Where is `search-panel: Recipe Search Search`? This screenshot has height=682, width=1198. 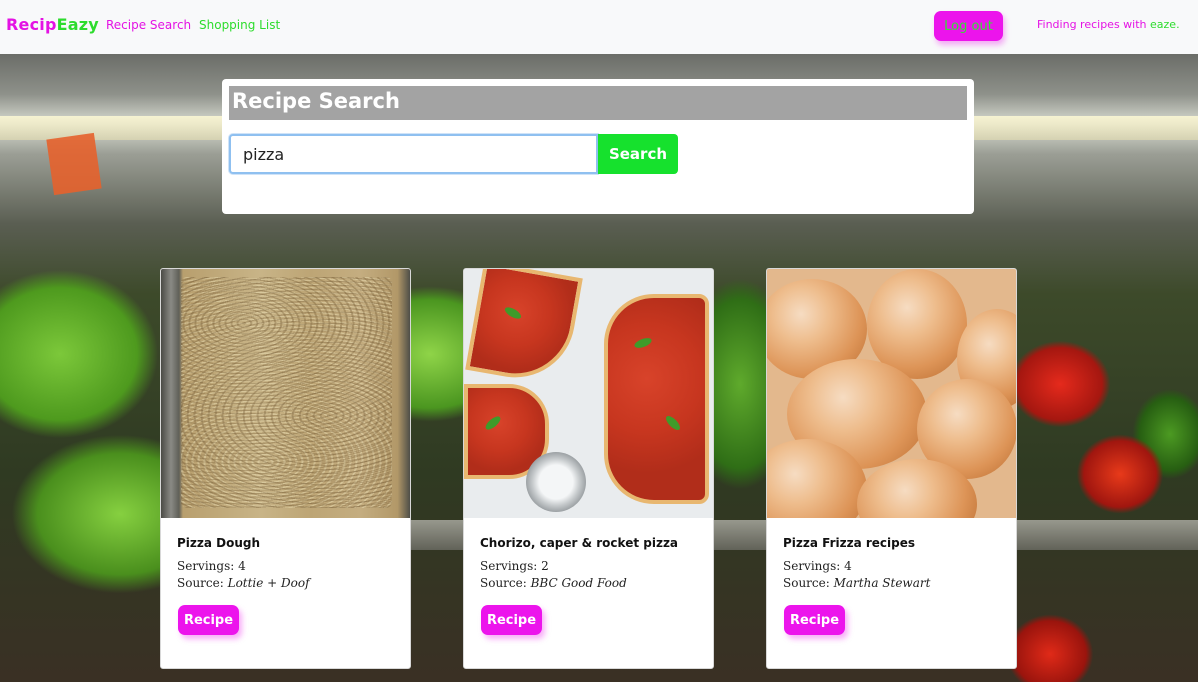
search-panel: Recipe Search Search is located at coordinates (598, 146).